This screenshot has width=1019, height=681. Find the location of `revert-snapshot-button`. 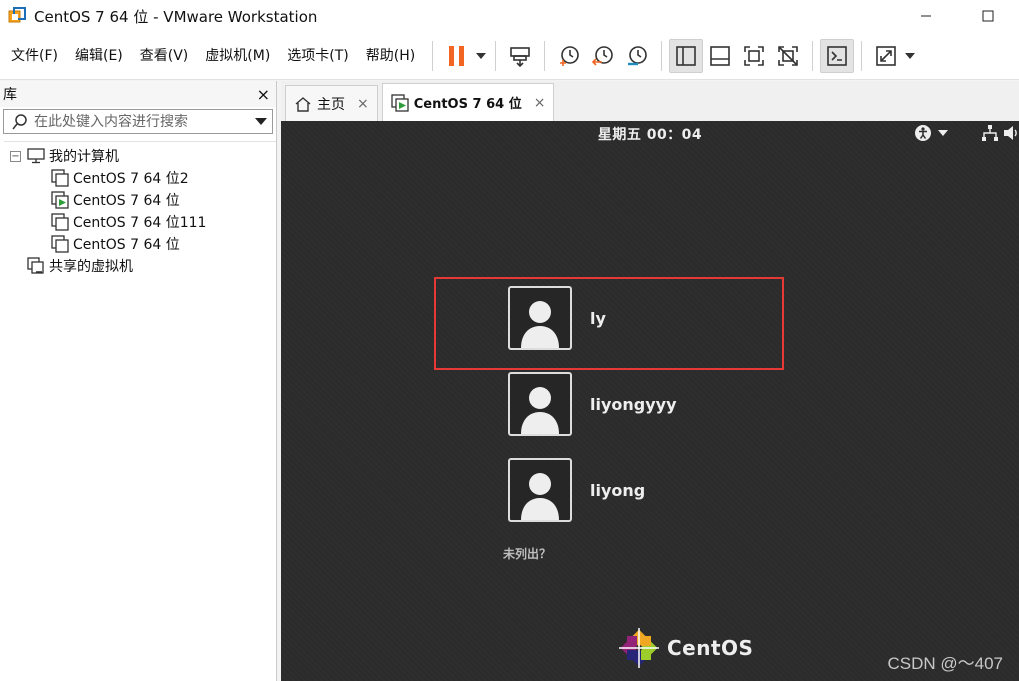

revert-snapshot-button is located at coordinates (603, 56).